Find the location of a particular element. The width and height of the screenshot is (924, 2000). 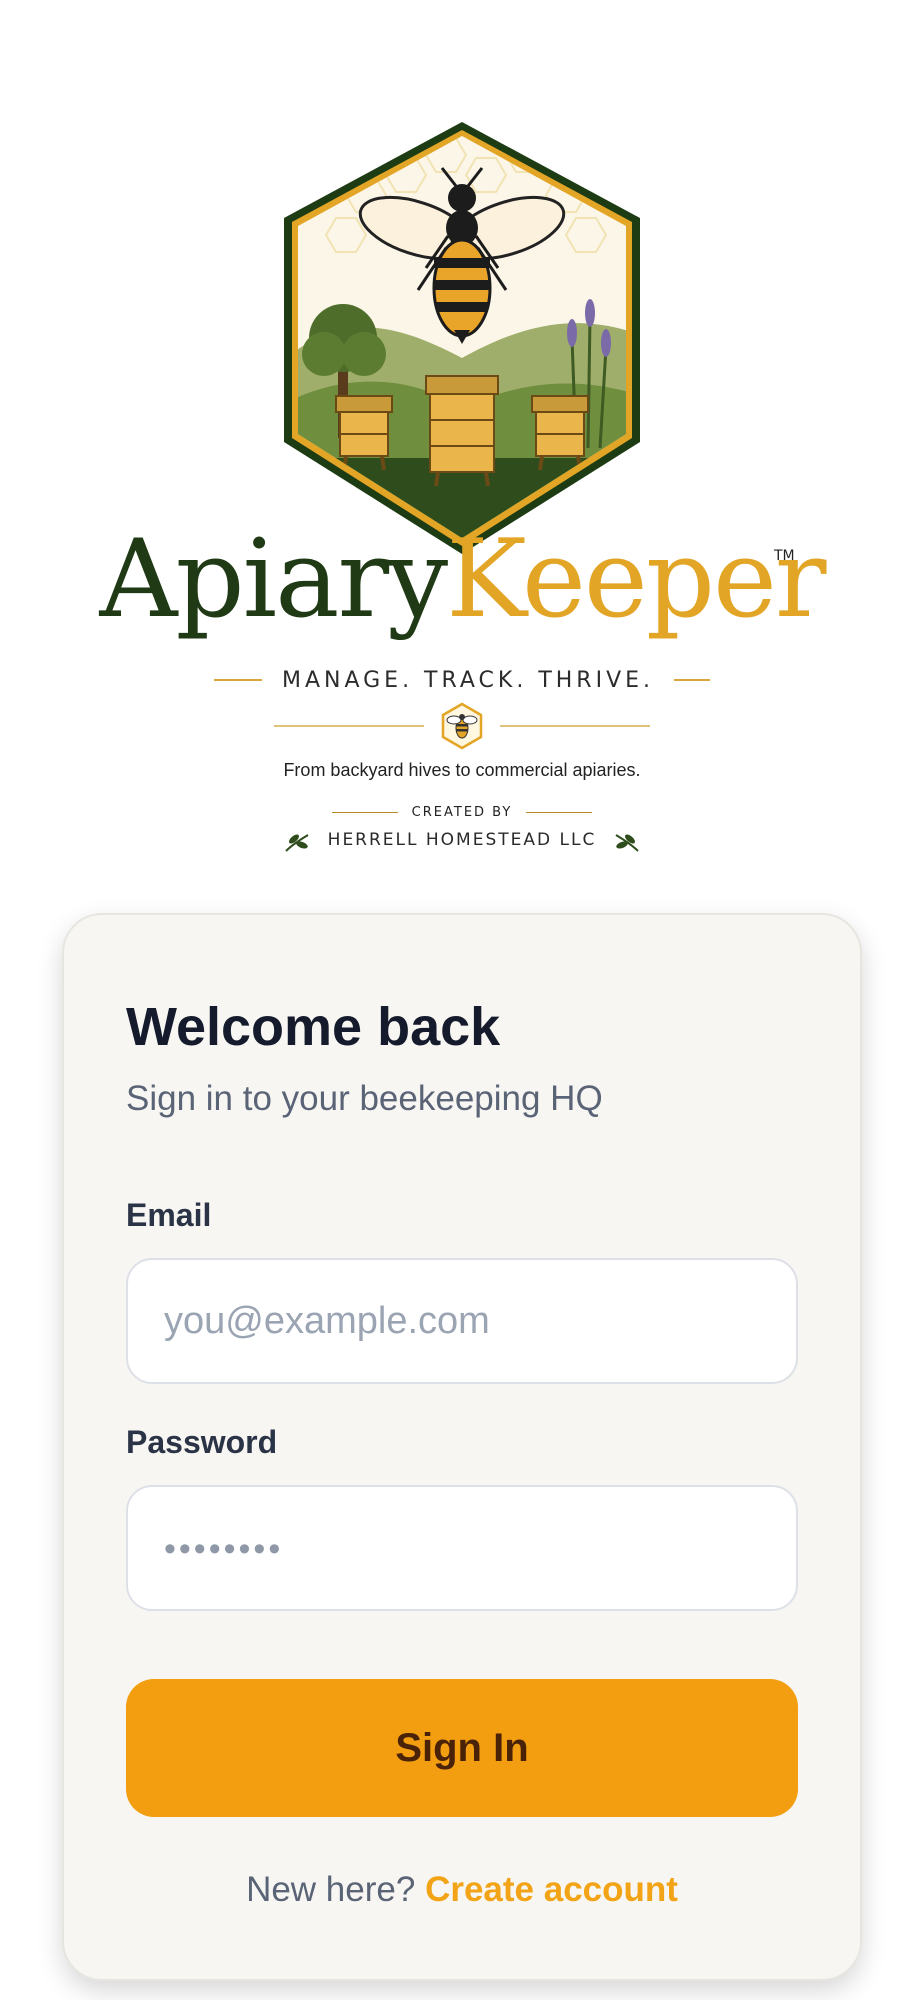

tagline-divider-left is located at coordinates (237, 680).